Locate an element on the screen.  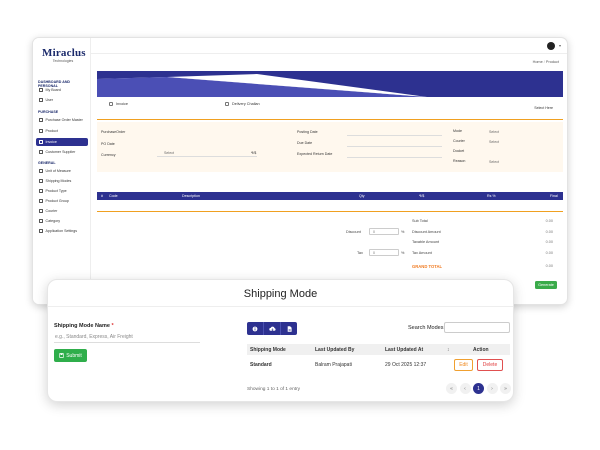
shipping-name-input is located at coordinates (127, 337).